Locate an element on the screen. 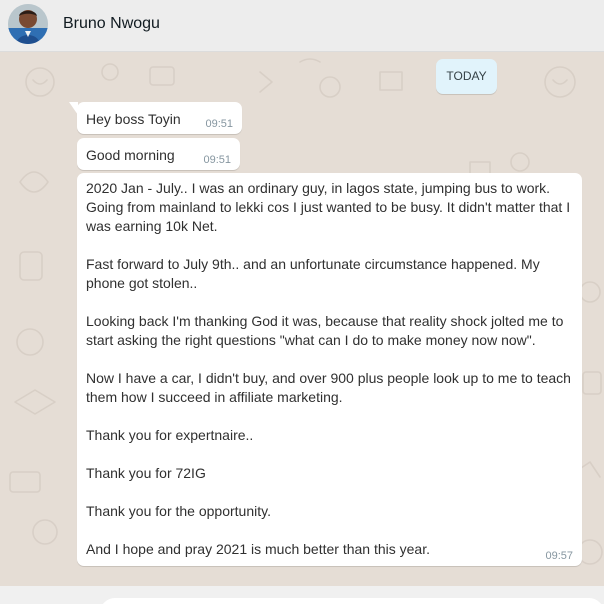 This screenshot has width=604, height=604. message-bubble: Hey boss Toyin 09:51 is located at coordinates (155, 118).